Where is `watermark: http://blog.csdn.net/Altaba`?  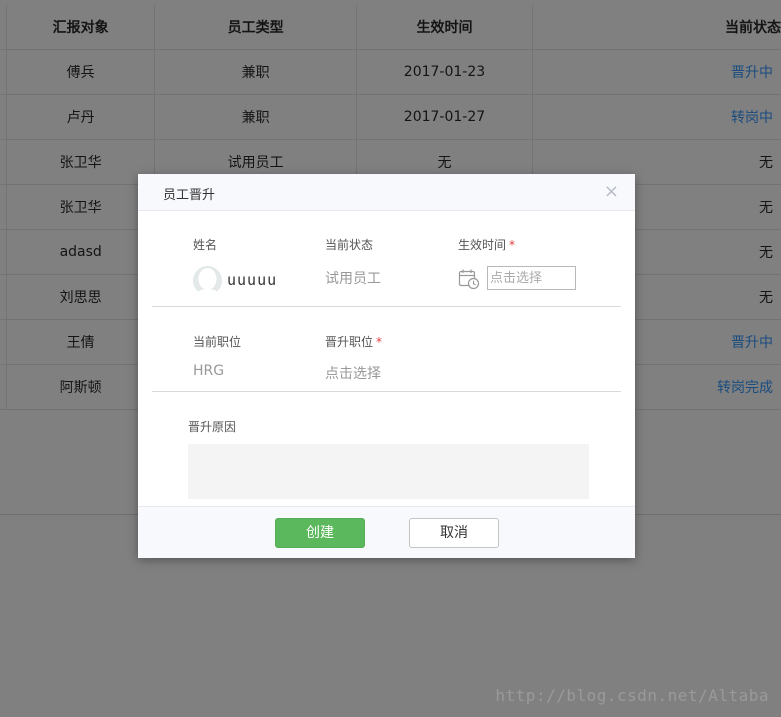
watermark: http://blog.csdn.net/Altaba is located at coordinates (632, 695).